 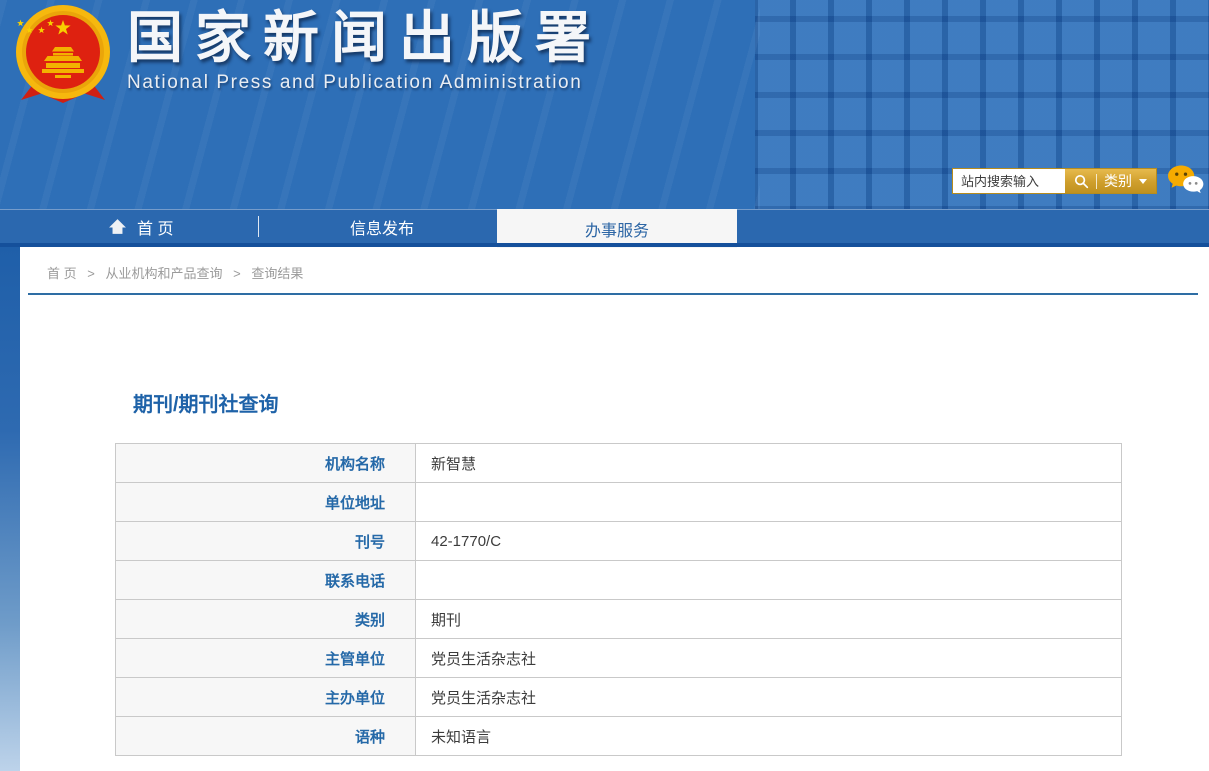 I want to click on nav-item-label: 办事服务, so click(x=616, y=231).